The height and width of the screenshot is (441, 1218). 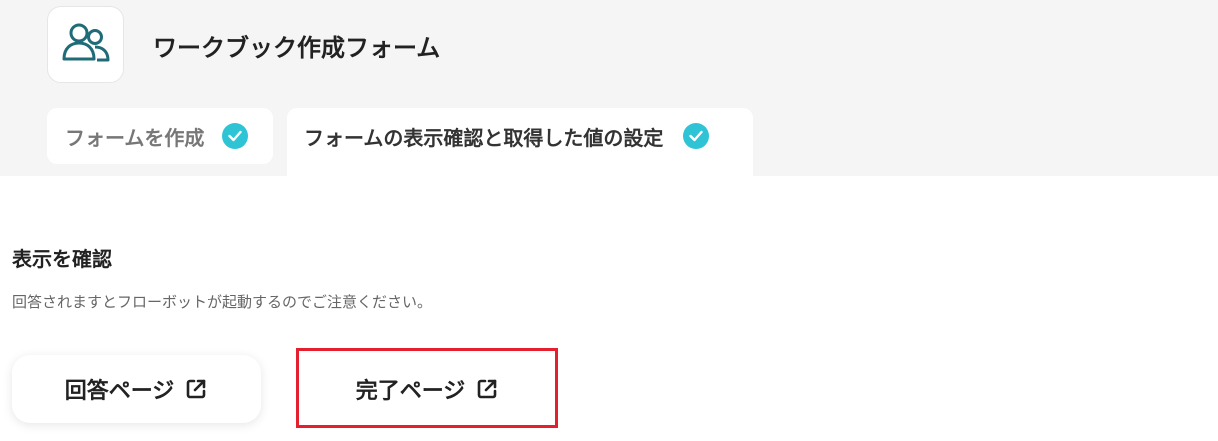 I want to click on tab-label: フォームの表示確認と取得した値の設定, so click(x=484, y=137).